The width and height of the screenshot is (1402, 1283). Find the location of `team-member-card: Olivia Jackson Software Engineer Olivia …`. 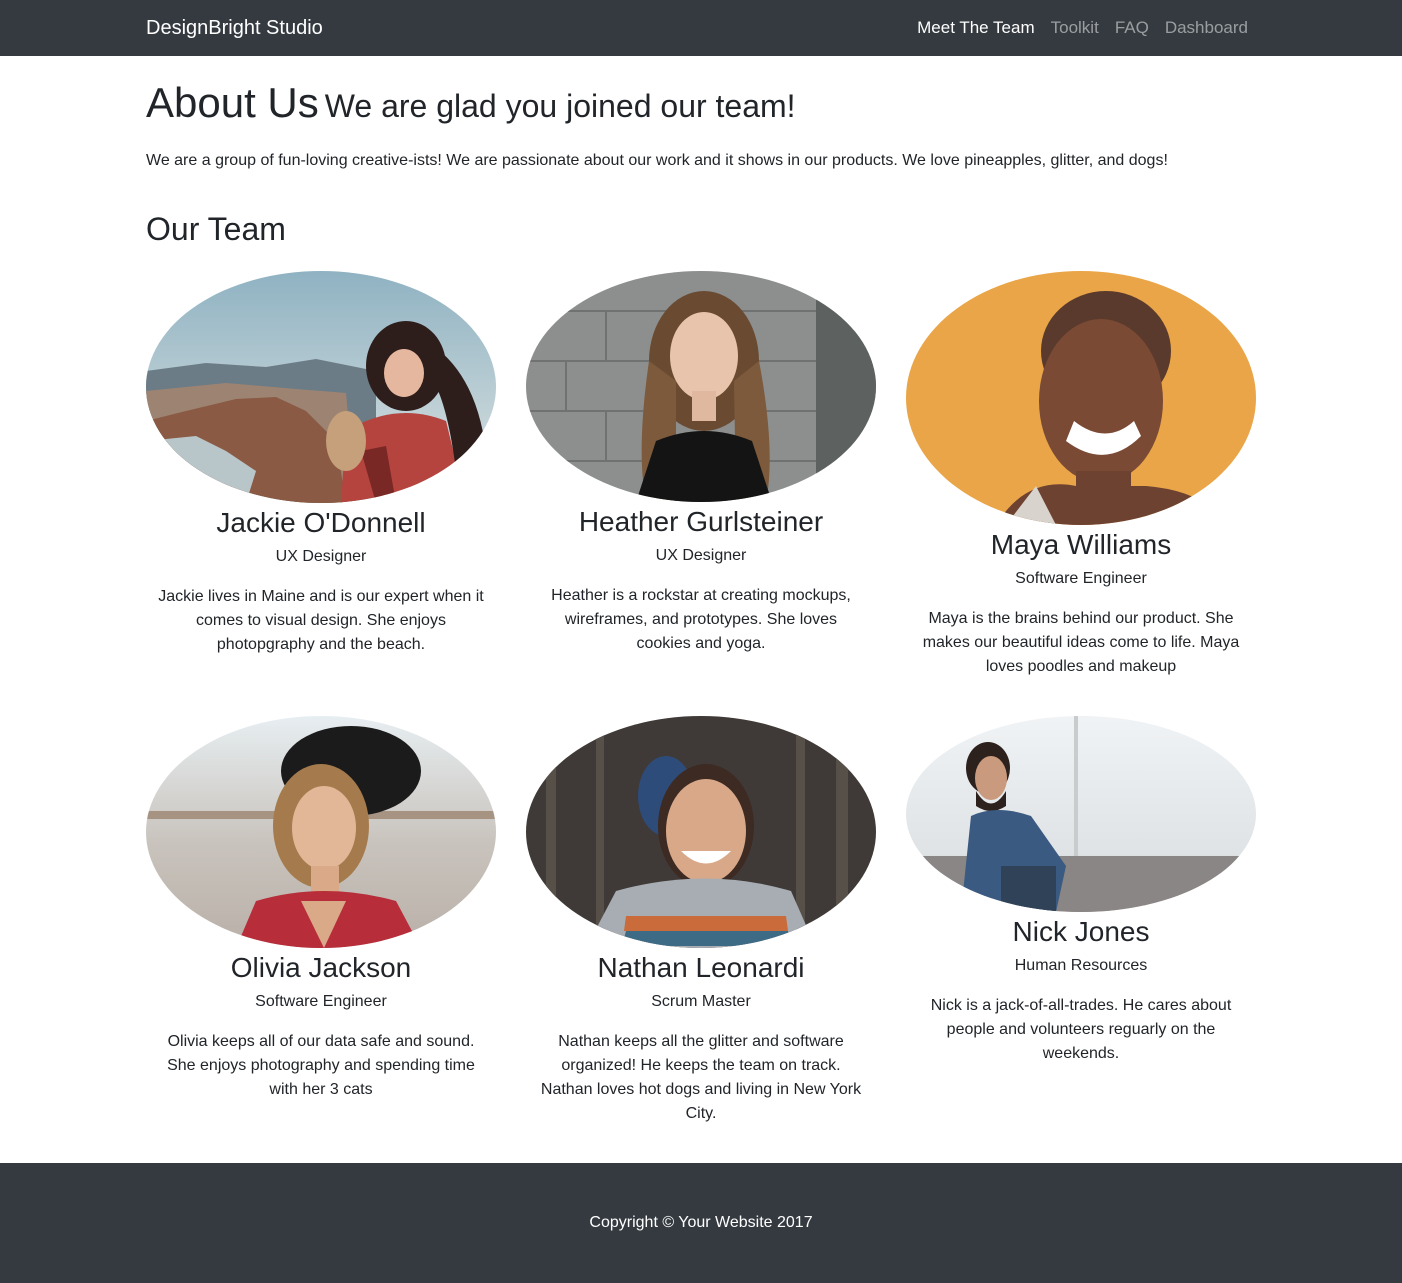

team-member-card: Olivia Jackson Software Engineer Olivia … is located at coordinates (321, 909).